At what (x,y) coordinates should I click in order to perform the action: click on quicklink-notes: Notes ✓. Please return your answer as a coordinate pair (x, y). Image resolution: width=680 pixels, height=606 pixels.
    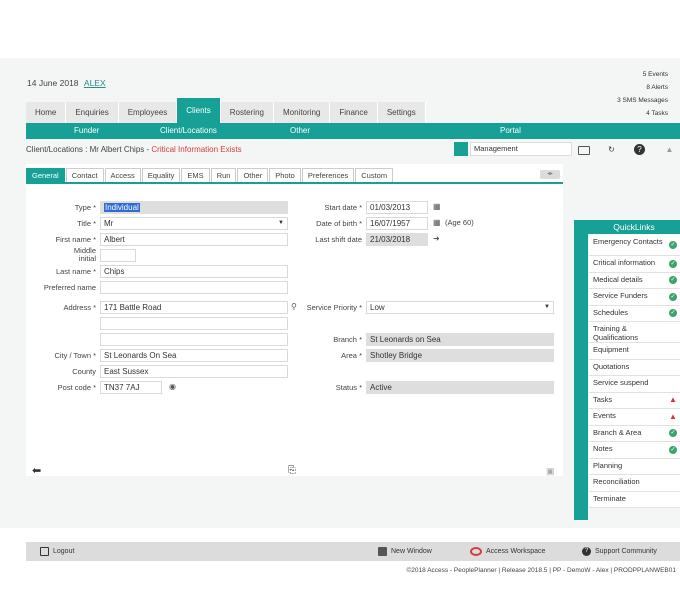
    Looking at the image, I should click on (634, 450).